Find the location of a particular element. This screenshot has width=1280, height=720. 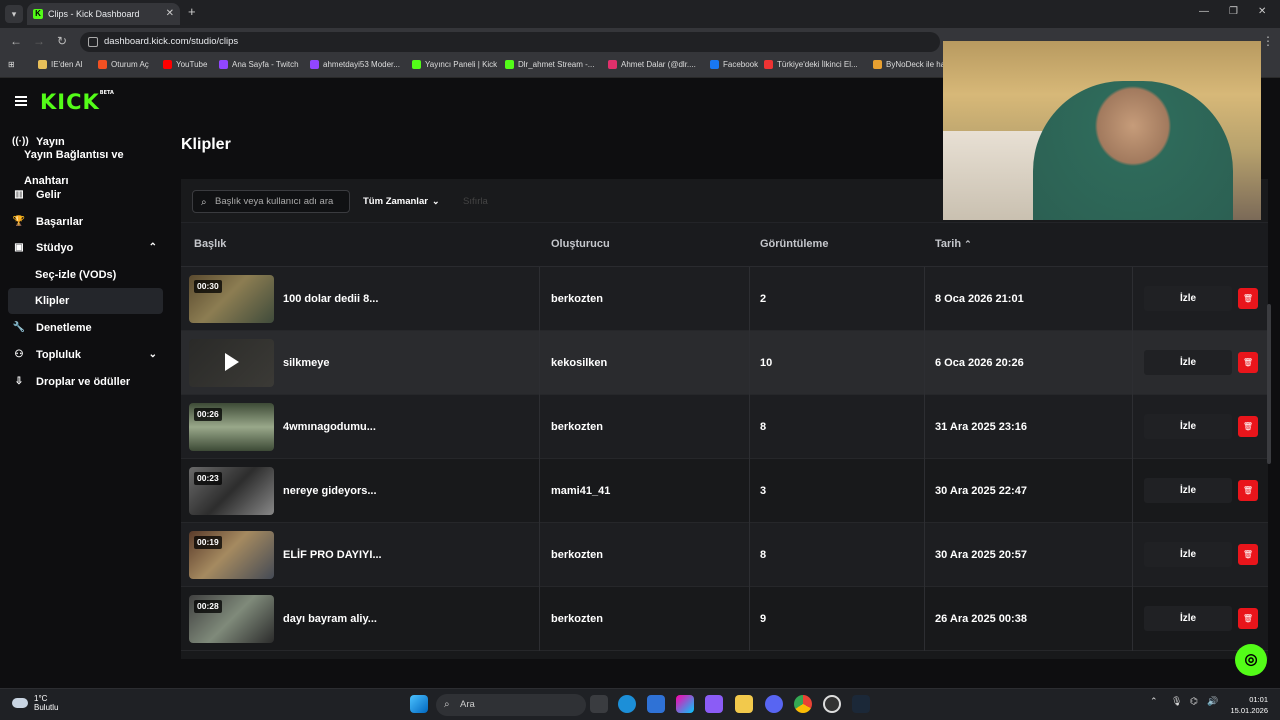

column-header-title: Başlık is located at coordinates (210, 244).